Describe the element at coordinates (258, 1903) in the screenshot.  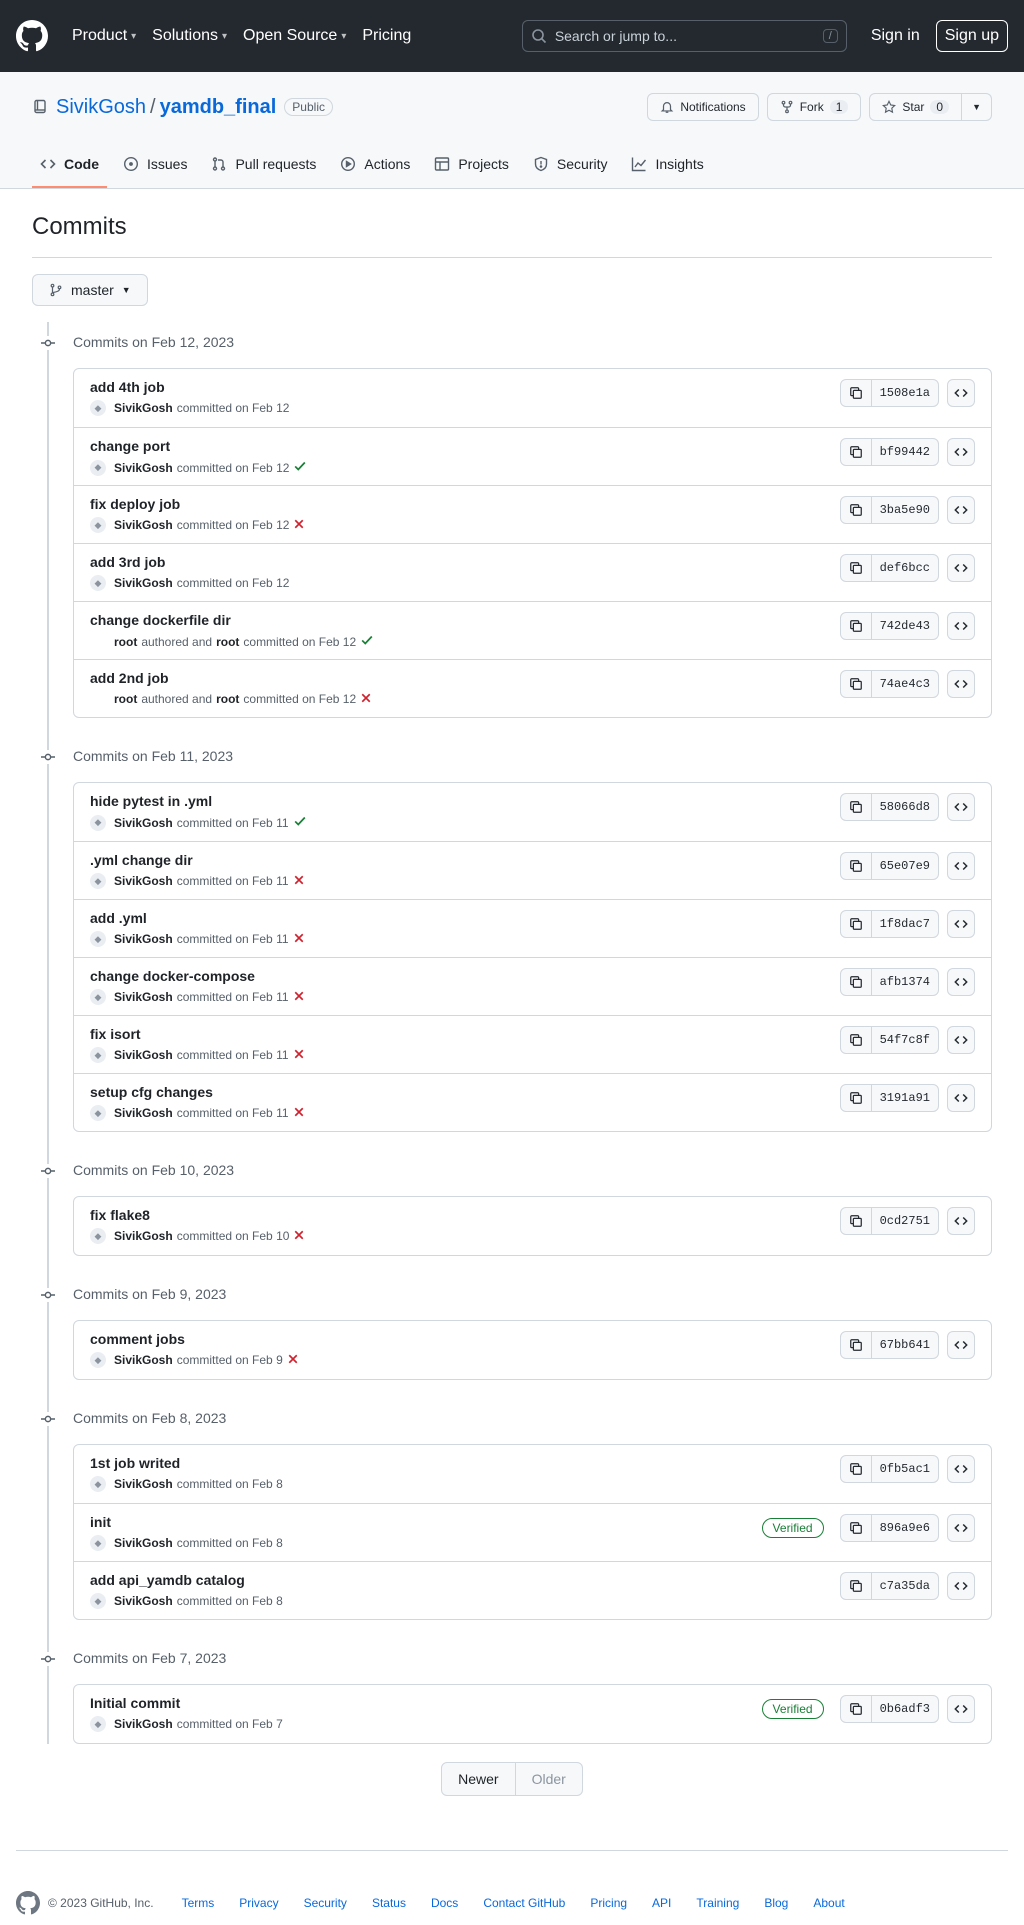
I see `footer-link-privacy: Privacy` at that location.